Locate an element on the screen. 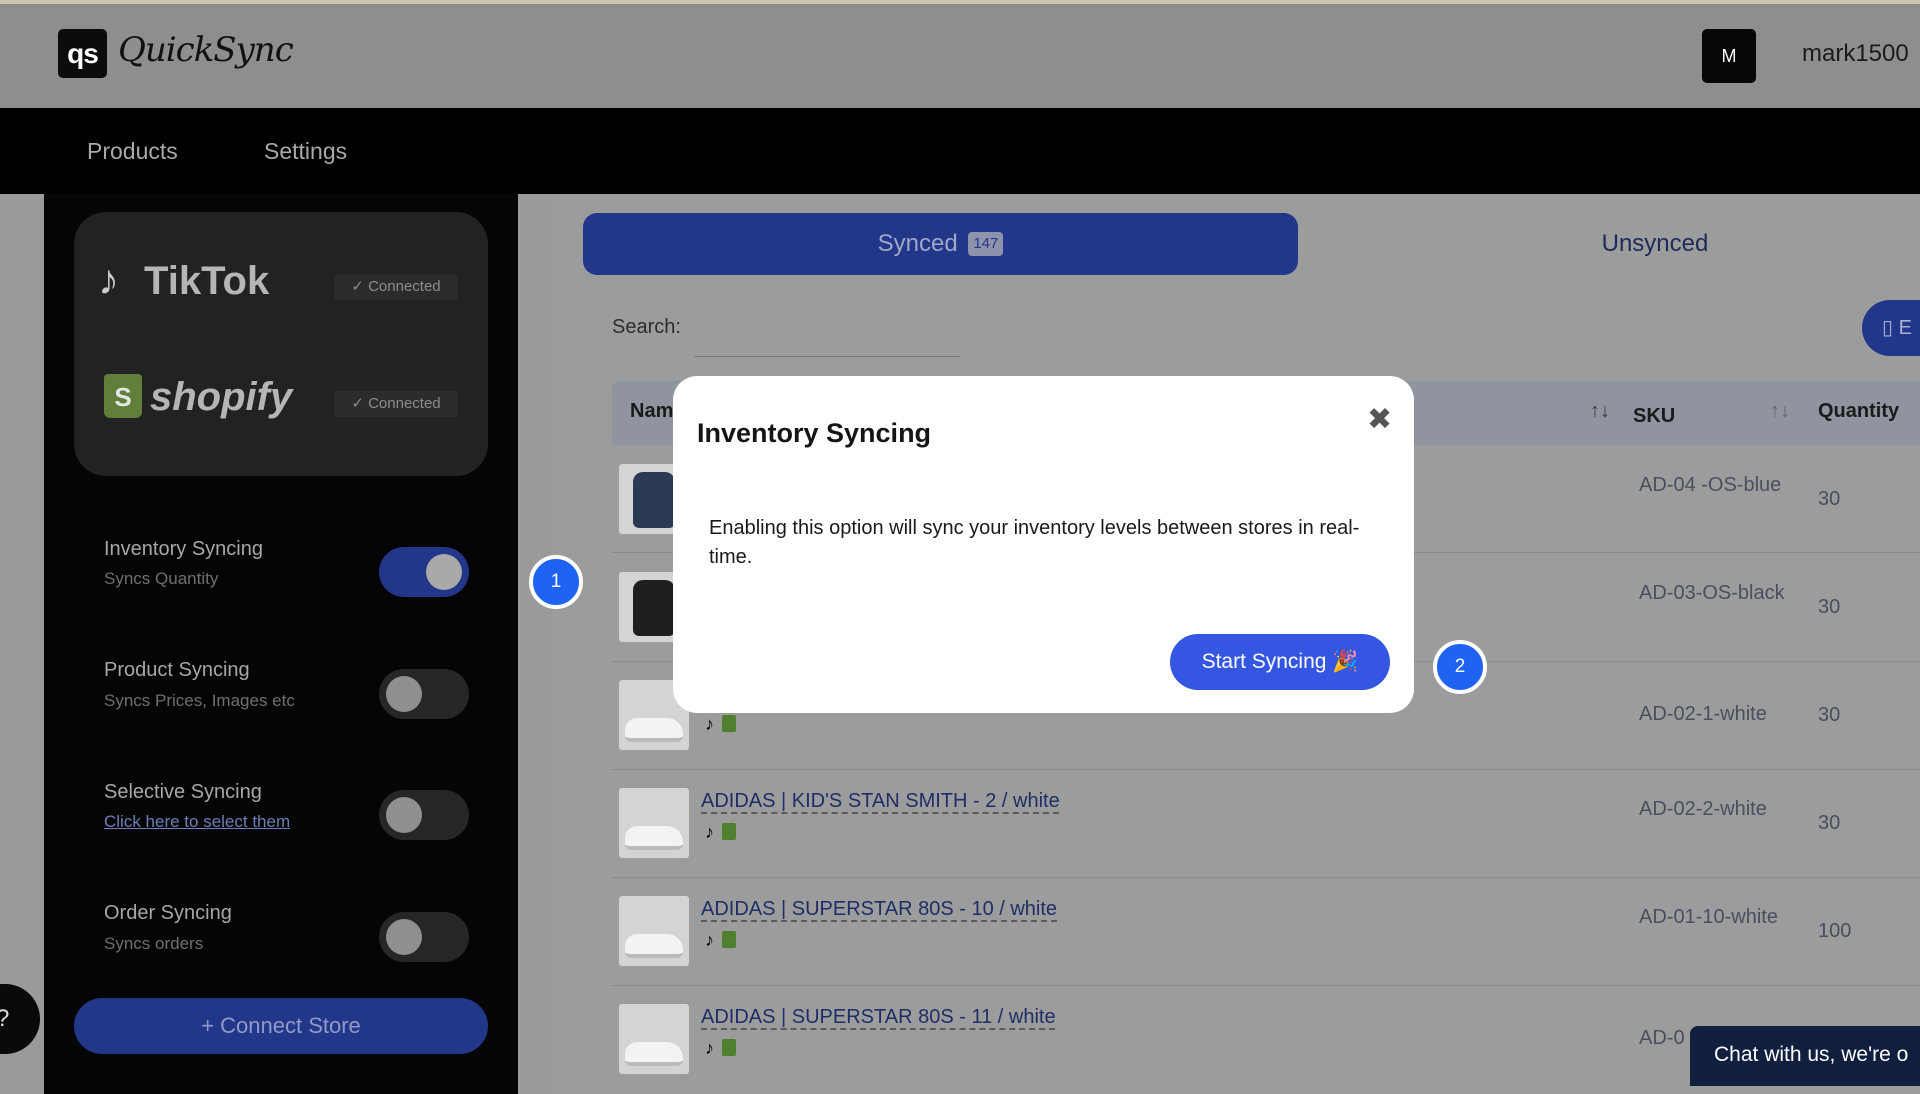  start-syncing-button: Start Syncing 🎉 is located at coordinates (1280, 662).